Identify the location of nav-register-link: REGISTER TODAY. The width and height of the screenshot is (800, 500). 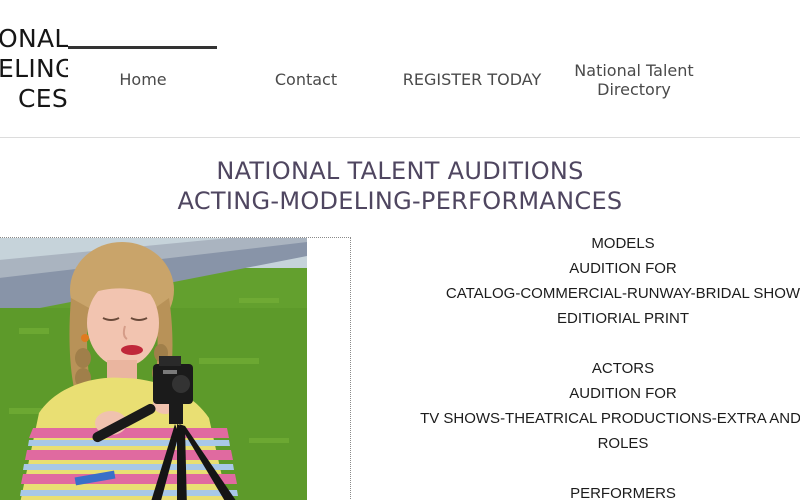
(472, 79).